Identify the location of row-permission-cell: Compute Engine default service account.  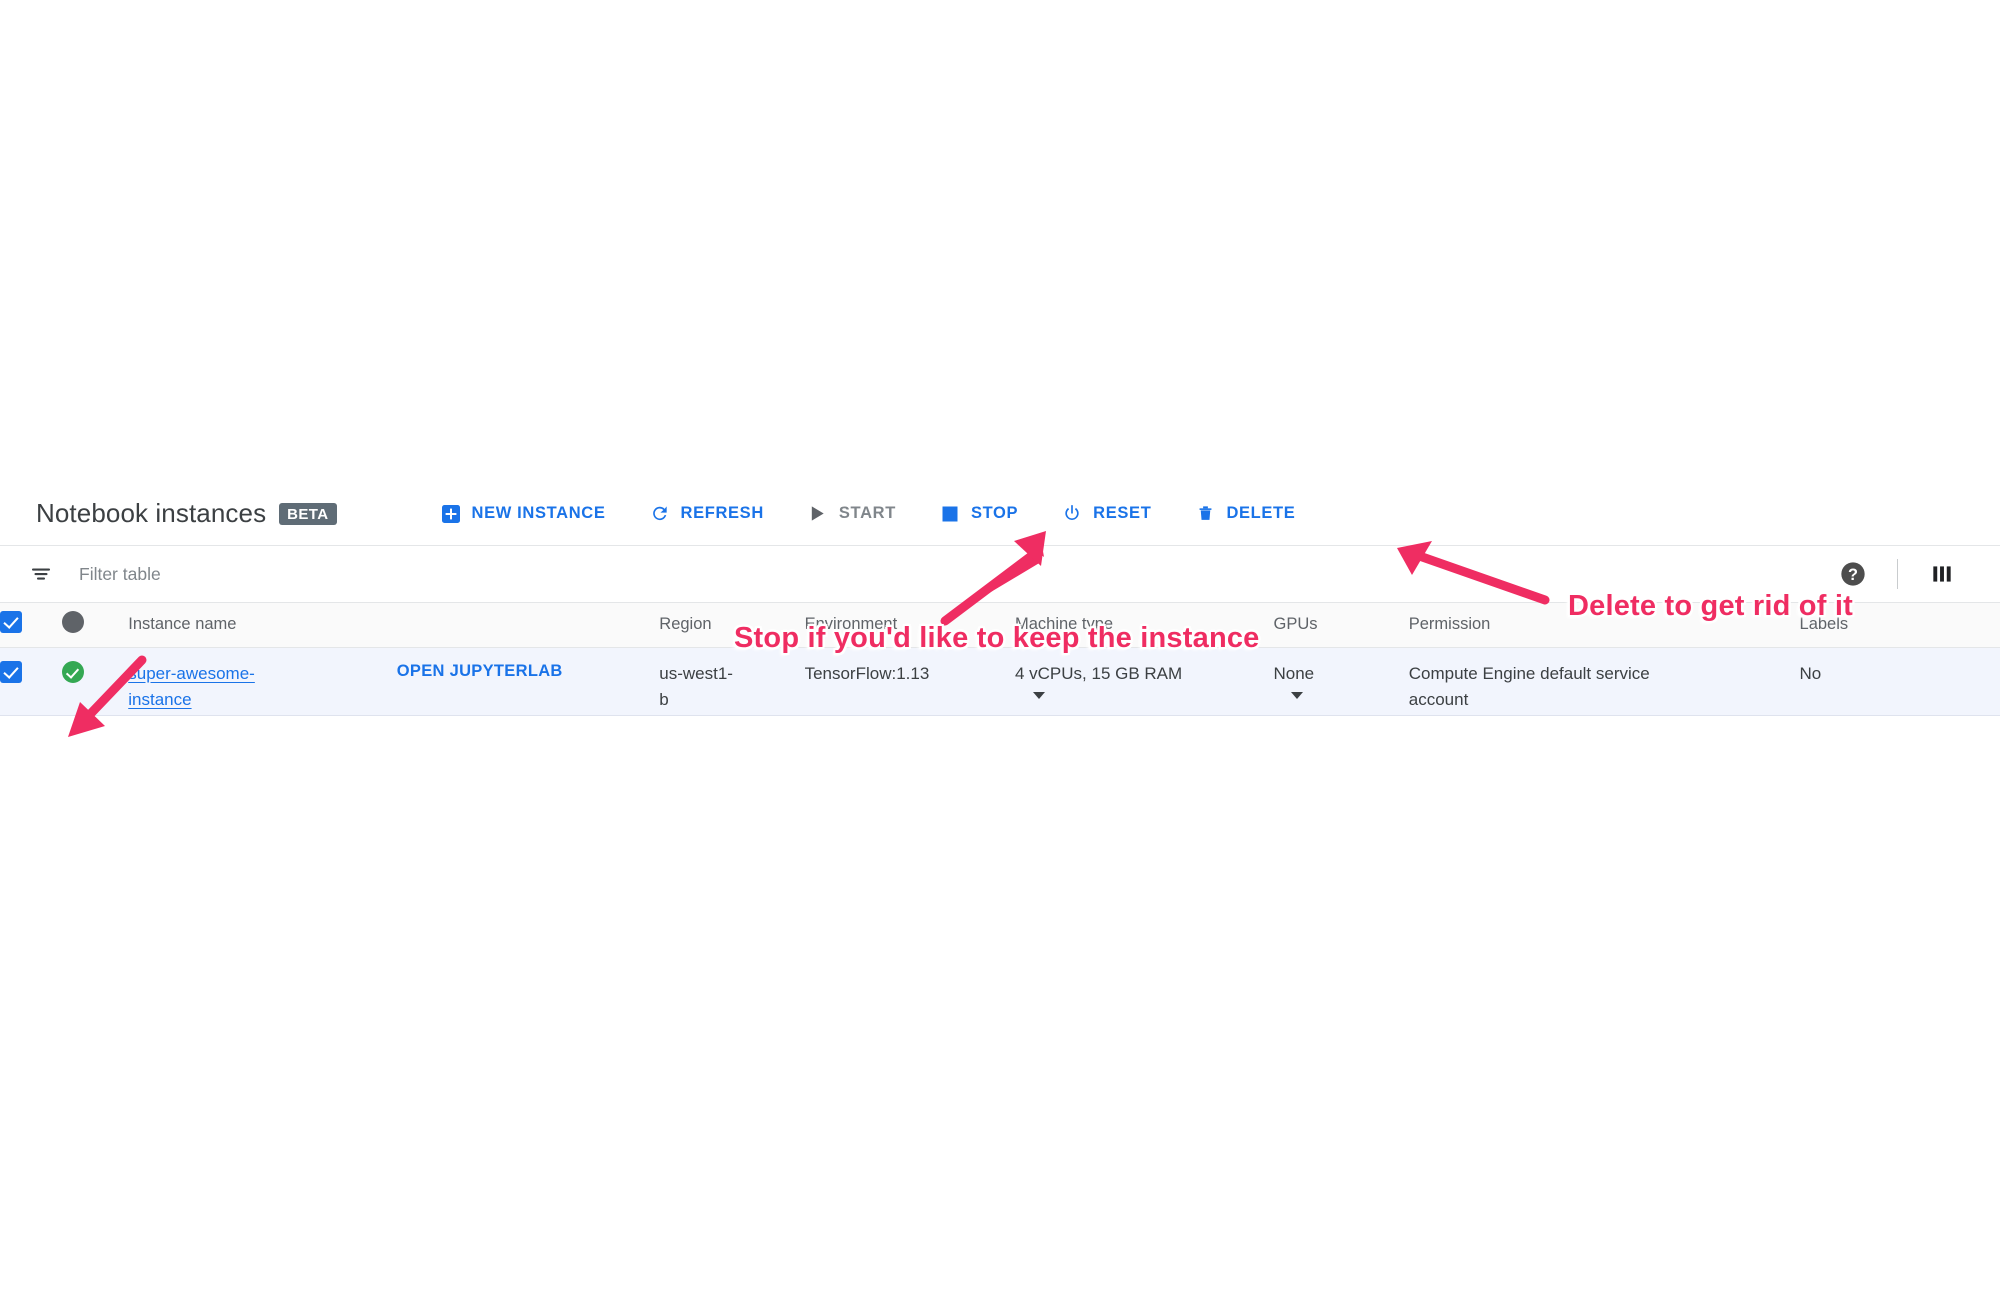
(1604, 681).